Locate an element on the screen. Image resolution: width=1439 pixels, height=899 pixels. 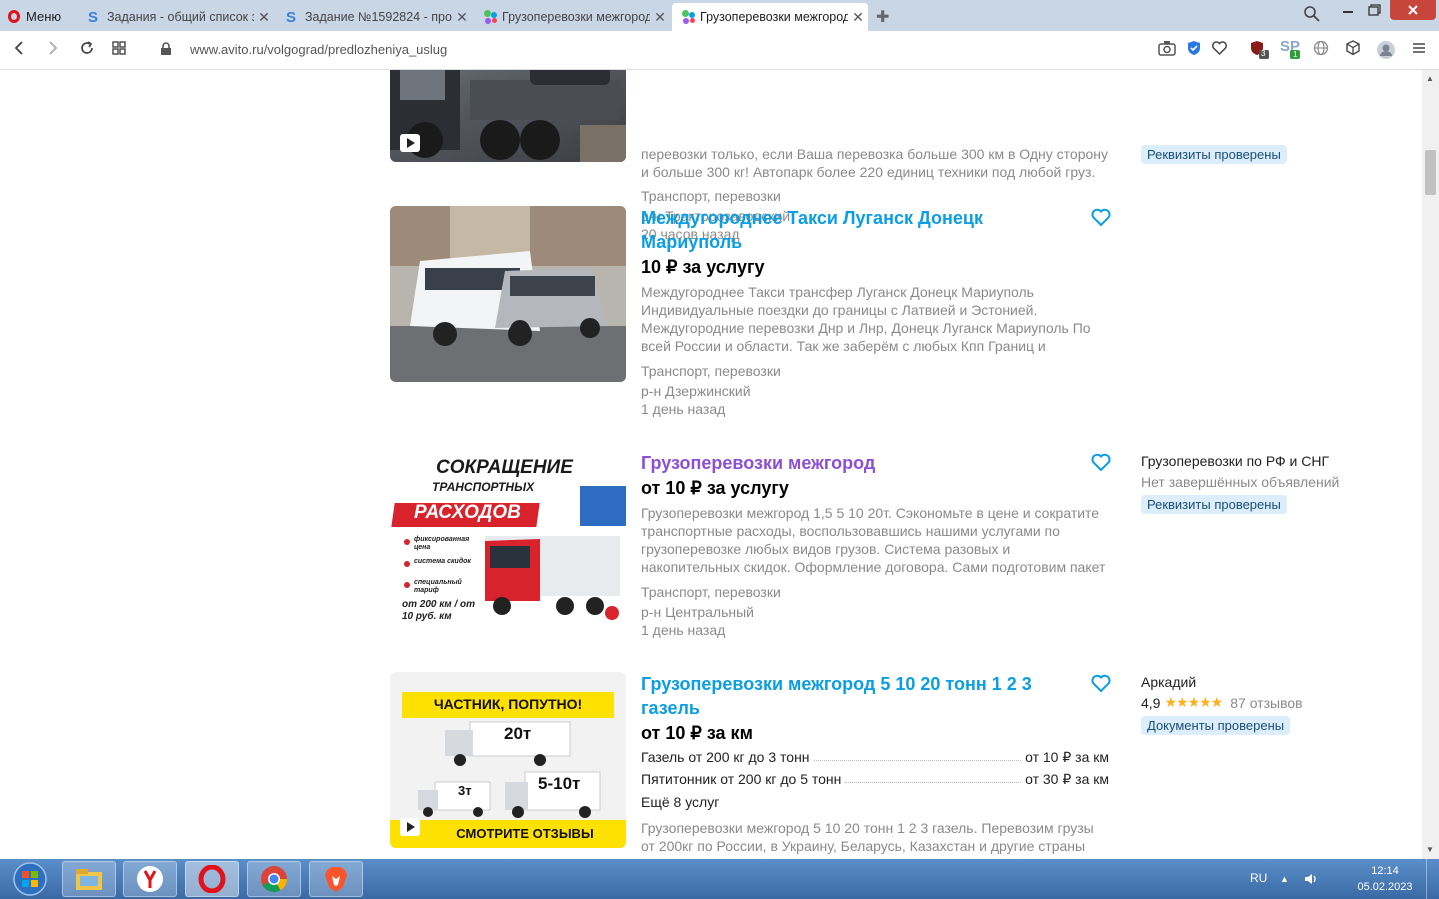
bookmark-heart-icon is located at coordinates (1219, 50).